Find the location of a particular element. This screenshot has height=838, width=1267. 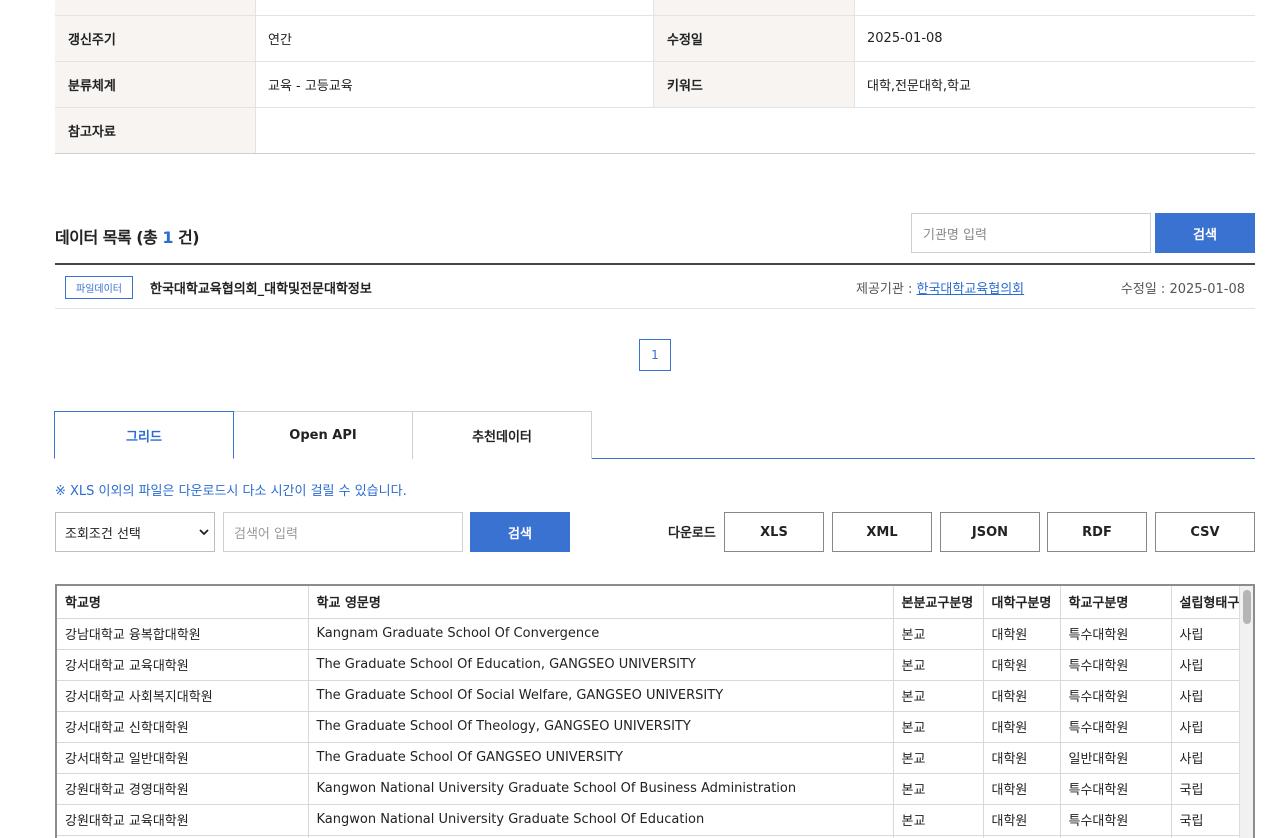

chevron-down-icon is located at coordinates (204, 532).